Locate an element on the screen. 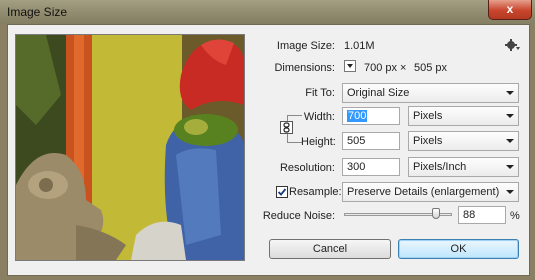  fit-to-select: Original Size is located at coordinates (430, 93).